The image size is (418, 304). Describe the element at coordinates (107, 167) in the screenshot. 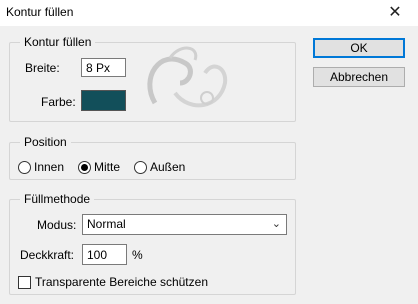

I see `radio-center-label: Mitte` at that location.